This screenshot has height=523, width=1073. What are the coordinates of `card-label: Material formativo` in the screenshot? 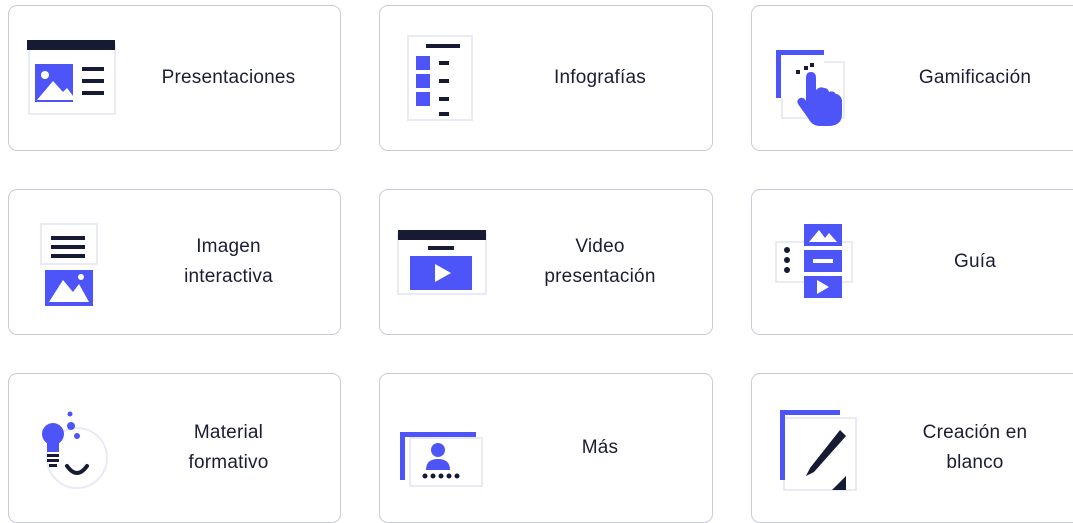 It's located at (228, 447).